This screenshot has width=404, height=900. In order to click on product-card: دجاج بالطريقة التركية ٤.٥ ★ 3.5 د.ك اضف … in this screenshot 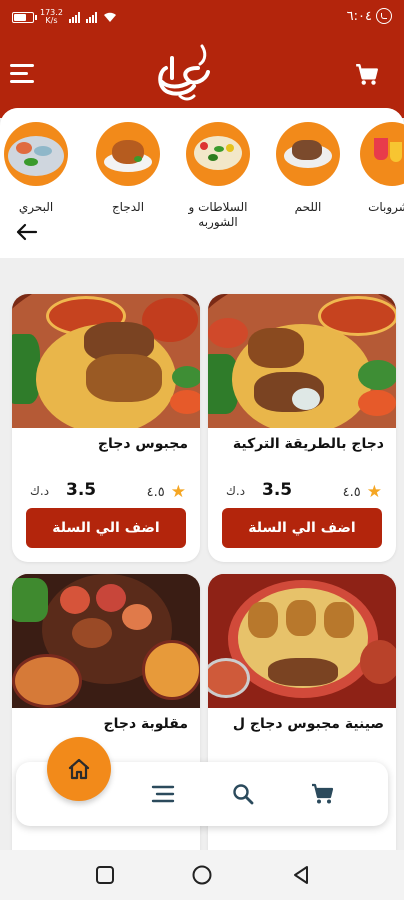, I will do `click(302, 428)`.